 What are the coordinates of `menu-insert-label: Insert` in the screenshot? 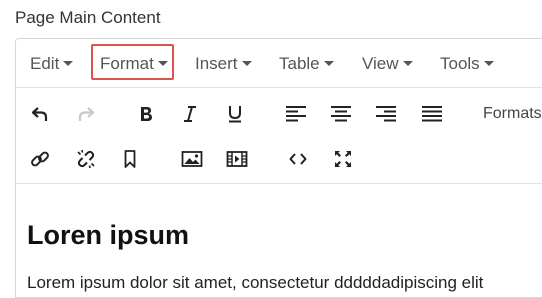 It's located at (216, 63).